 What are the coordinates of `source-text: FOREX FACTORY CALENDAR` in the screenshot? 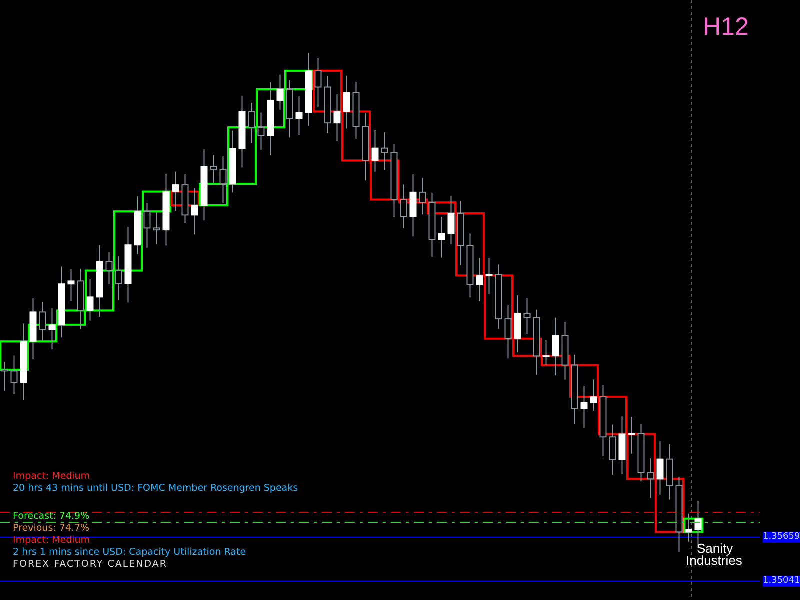 It's located at (90, 565).